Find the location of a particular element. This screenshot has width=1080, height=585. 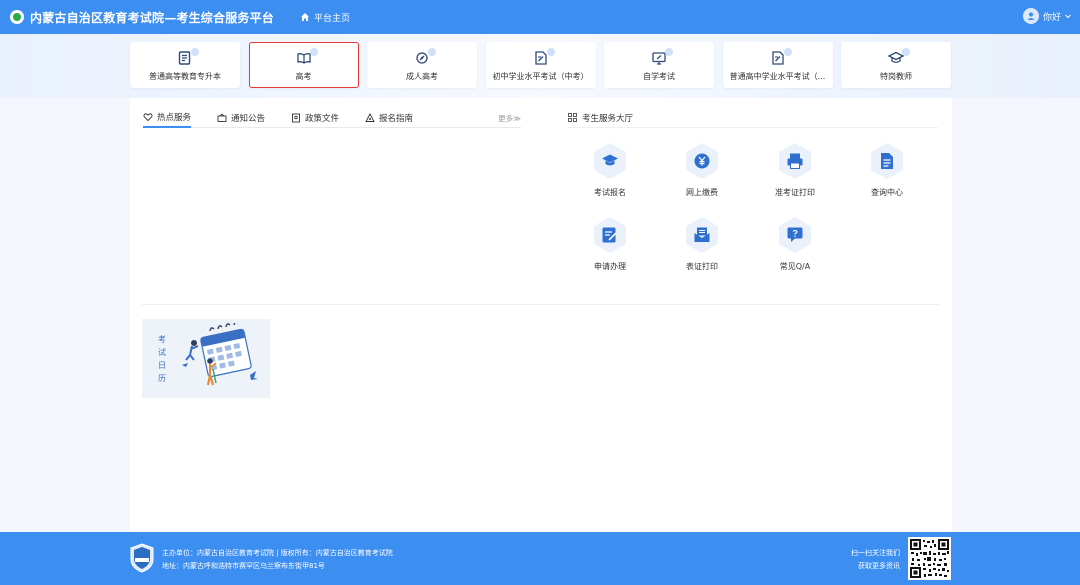

service-admission-ticket-print: 准考证打印 is located at coordinates (795, 170).